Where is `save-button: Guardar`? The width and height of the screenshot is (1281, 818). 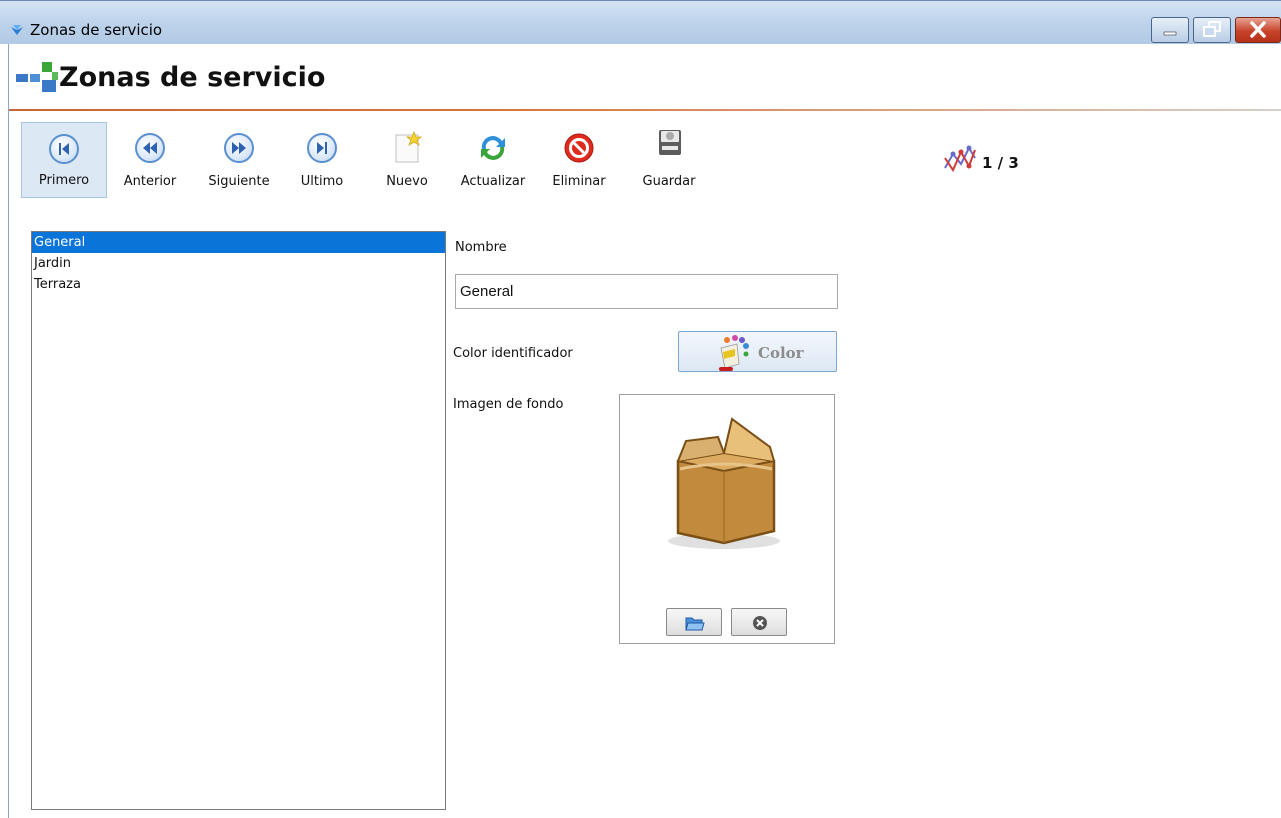 save-button: Guardar is located at coordinates (669, 160).